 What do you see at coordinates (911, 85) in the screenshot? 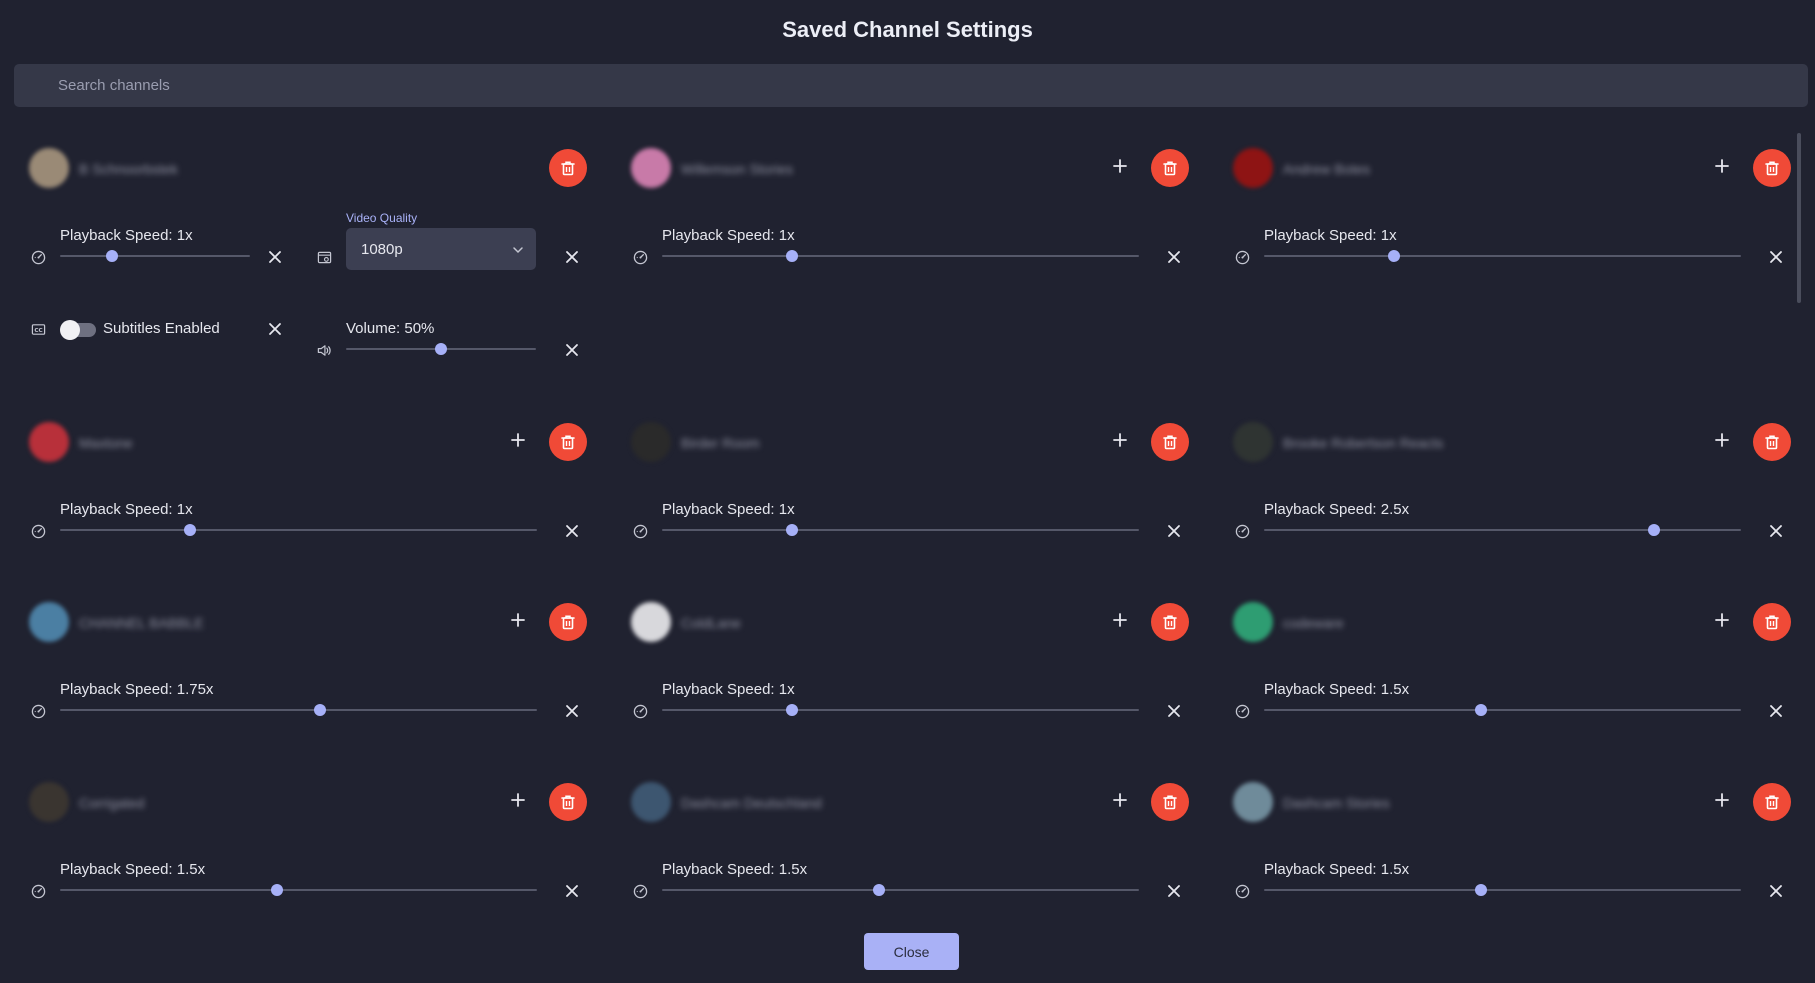
I see `search-input` at bounding box center [911, 85].